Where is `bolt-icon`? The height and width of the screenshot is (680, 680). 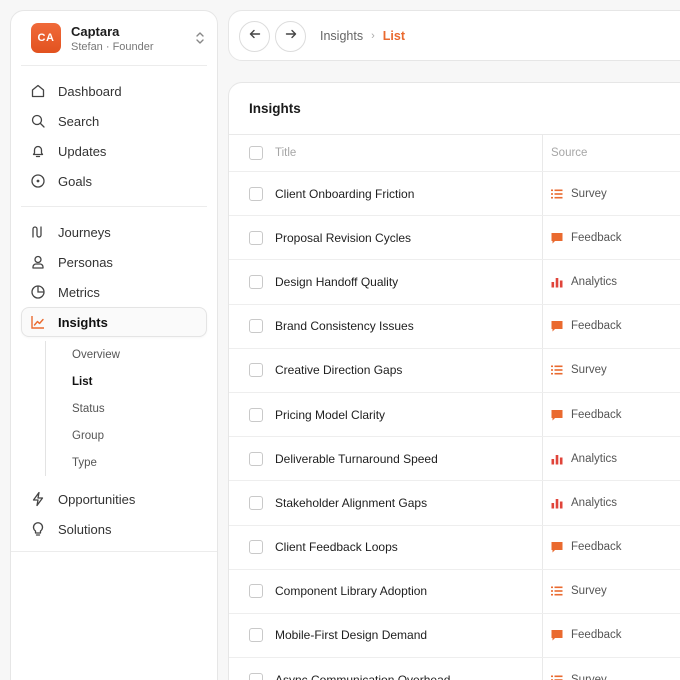
bolt-icon is located at coordinates (38, 499).